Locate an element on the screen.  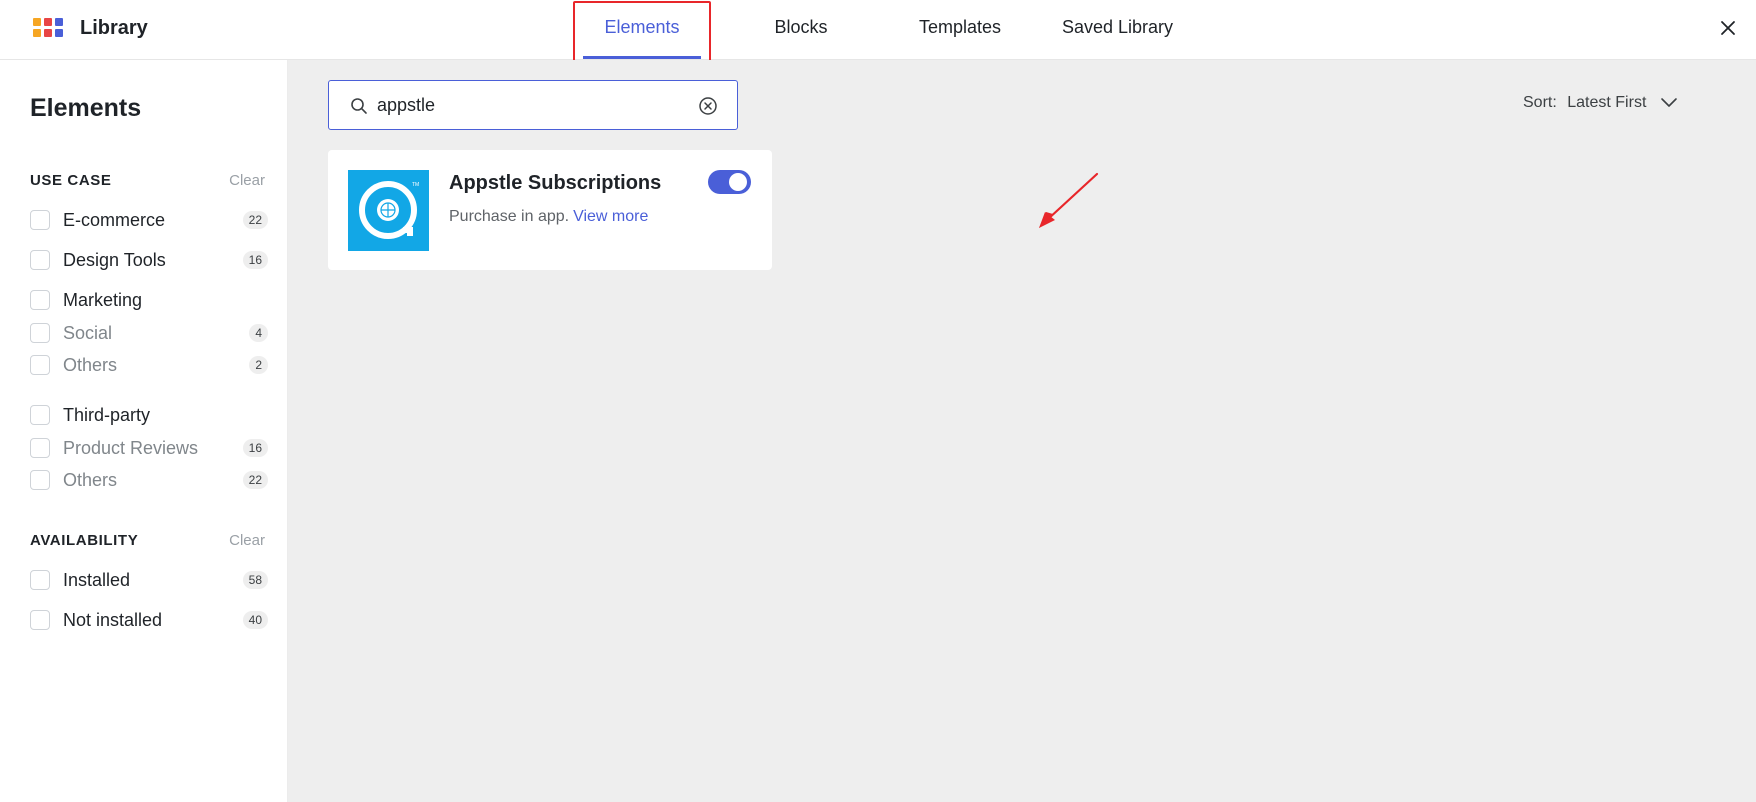
filter-ecommerce: E-commerce 22 is located at coordinates (149, 220).